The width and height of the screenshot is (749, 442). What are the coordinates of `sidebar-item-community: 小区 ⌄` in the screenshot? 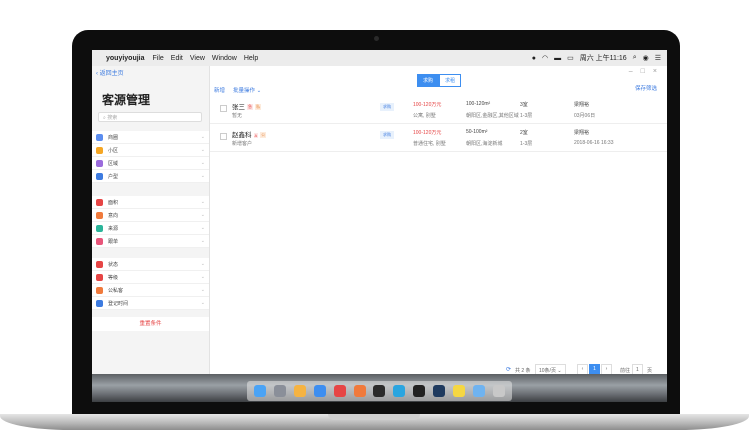 It's located at (150, 150).